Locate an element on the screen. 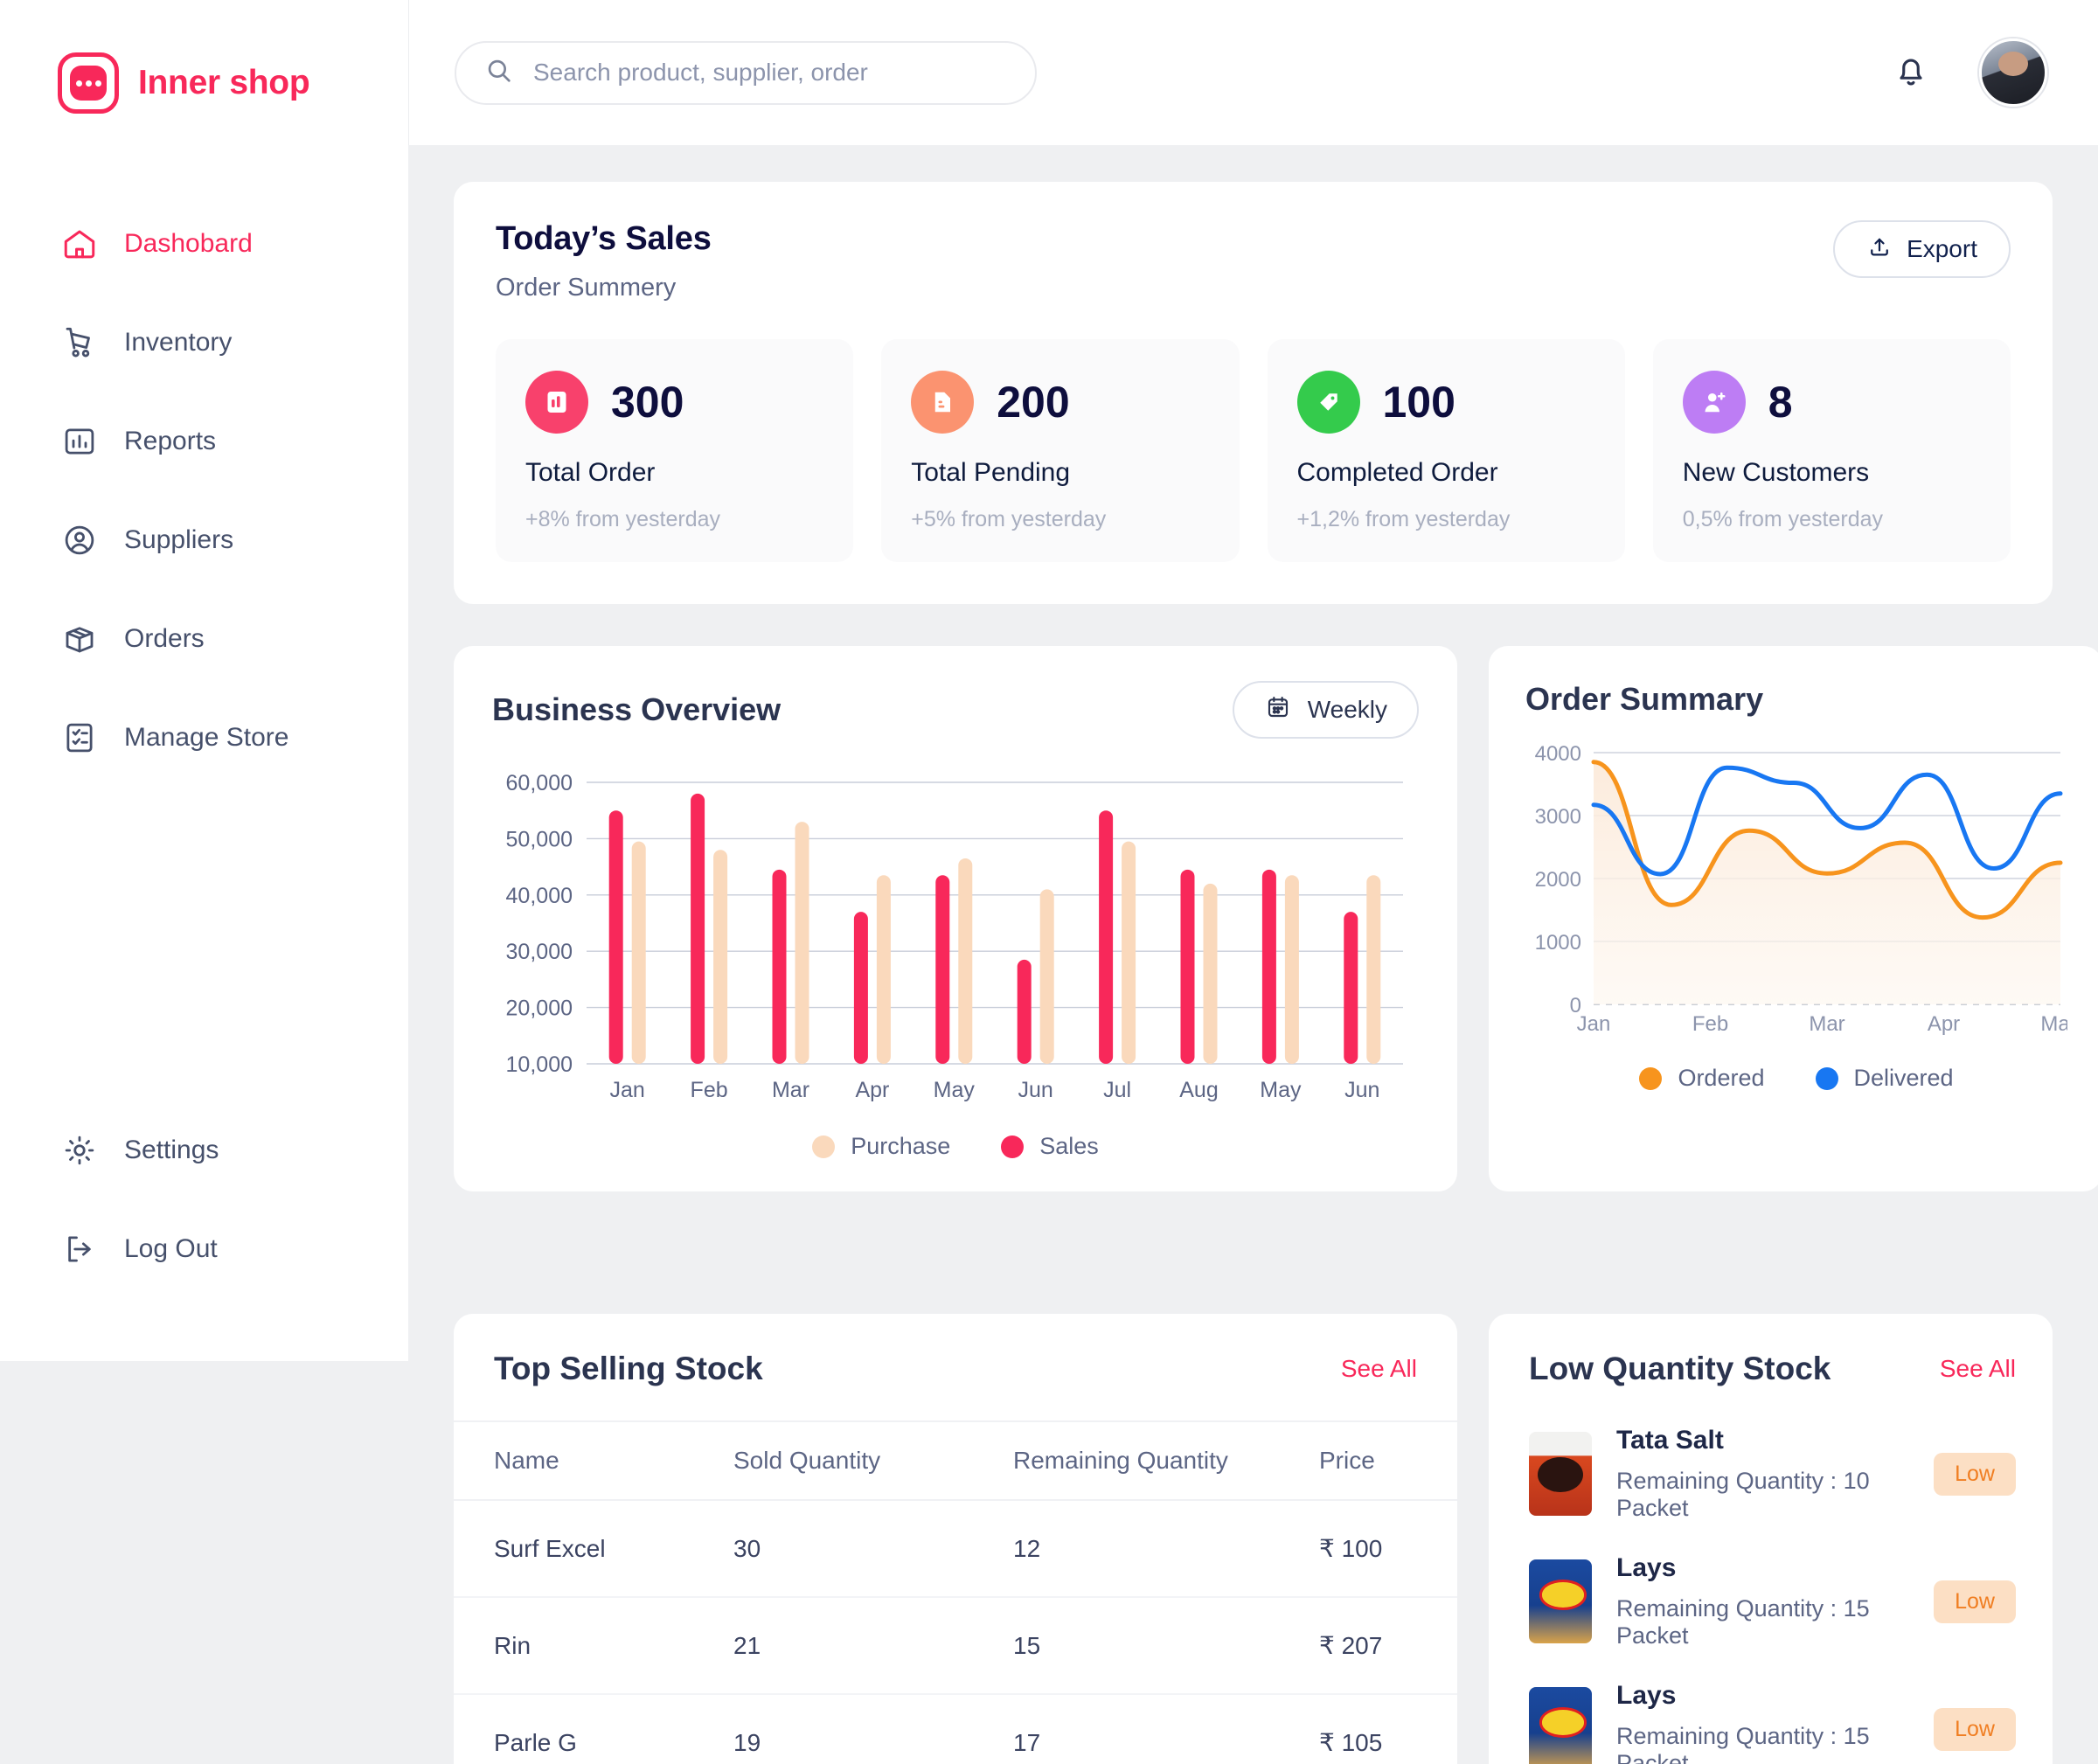 The height and width of the screenshot is (1764, 2098). table-row: Parle G 19 17 ₹ 105 is located at coordinates (955, 1729).